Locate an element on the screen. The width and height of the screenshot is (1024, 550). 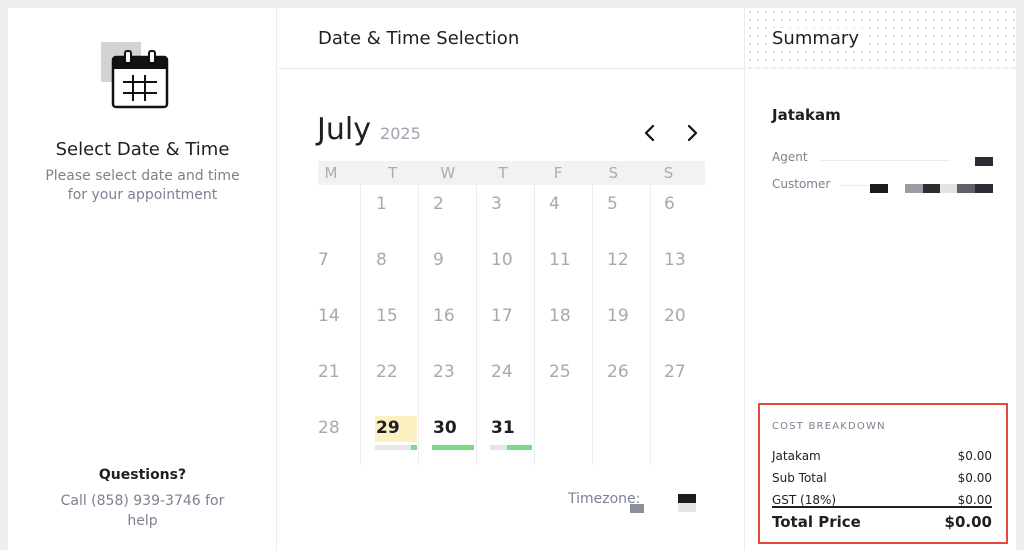
weekday-label: F is located at coordinates (558, 173).